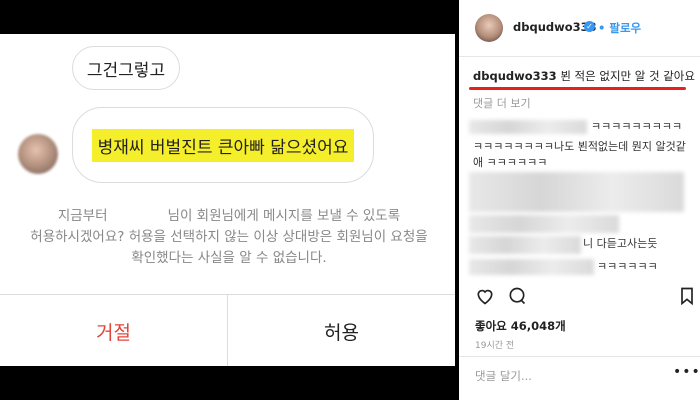 This screenshot has height=400, width=700. What do you see at coordinates (520, 326) in the screenshot?
I see `like-count: 좋아요 46,048개` at bounding box center [520, 326].